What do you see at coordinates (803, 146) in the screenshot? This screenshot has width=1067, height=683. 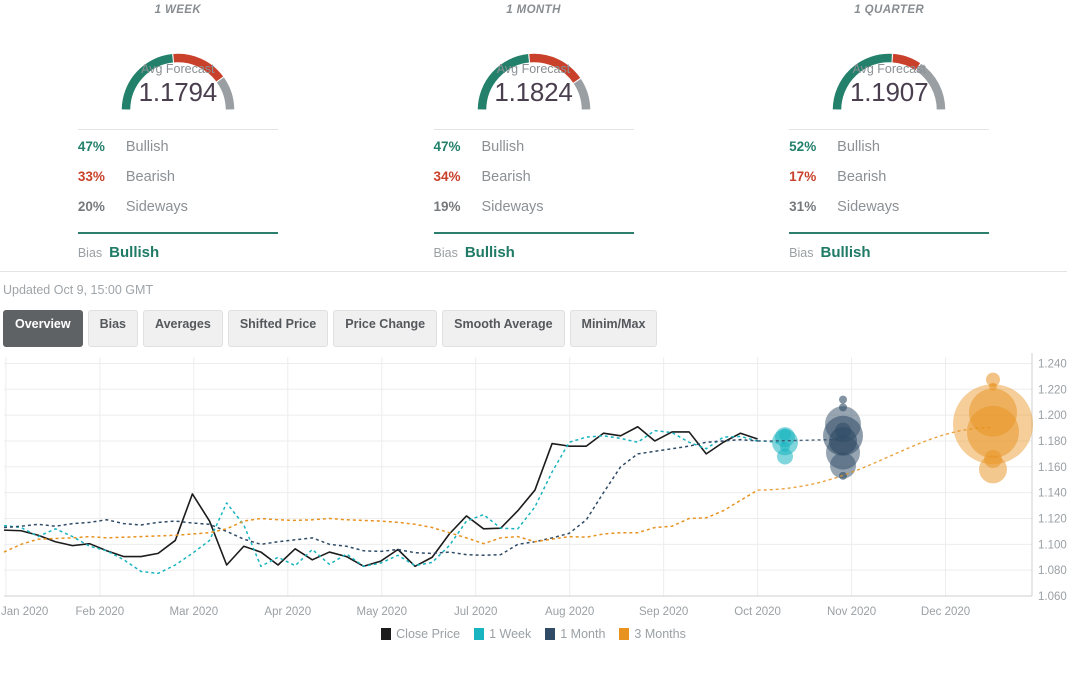 I see `bullish-percent: 52%` at bounding box center [803, 146].